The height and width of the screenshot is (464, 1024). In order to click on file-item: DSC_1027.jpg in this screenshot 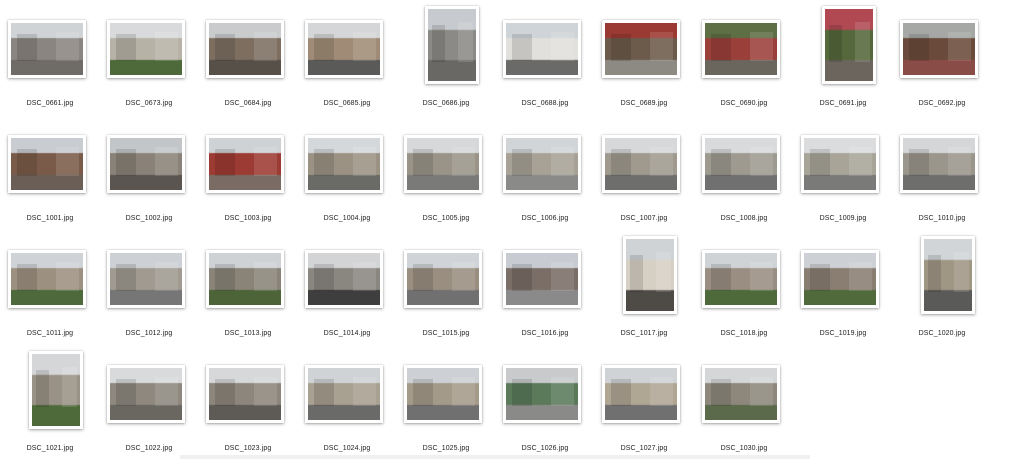, I will do `click(644, 406)`.